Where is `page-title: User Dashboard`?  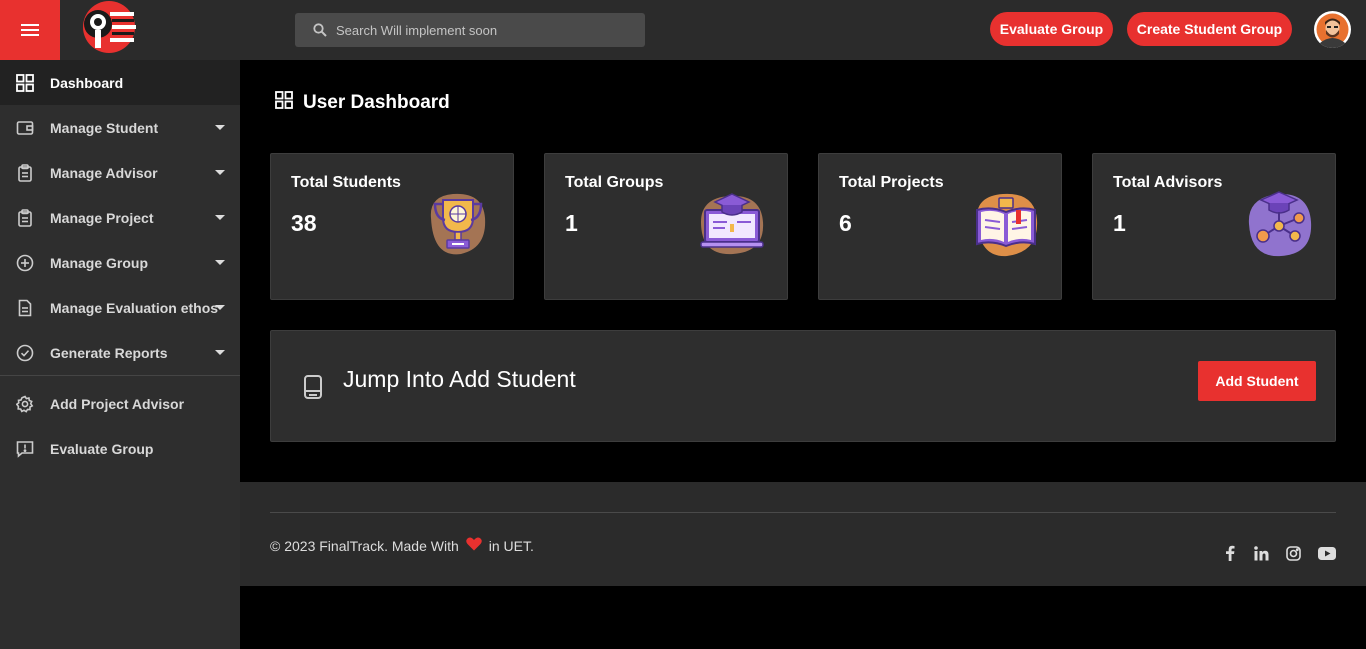 page-title: User Dashboard is located at coordinates (362, 102).